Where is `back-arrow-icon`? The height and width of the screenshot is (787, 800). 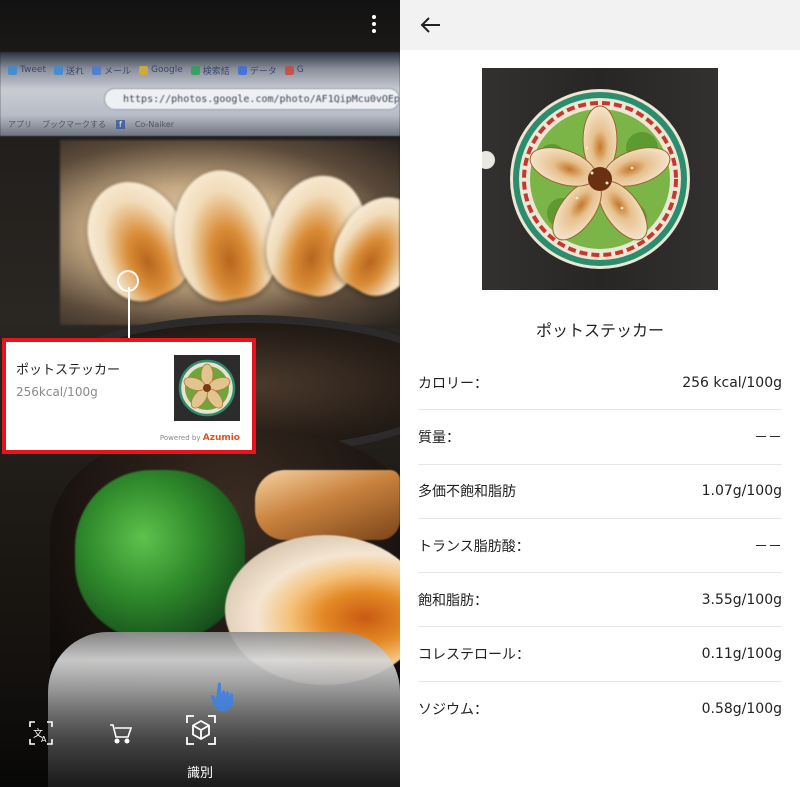
back-arrow-icon is located at coordinates (431, 25).